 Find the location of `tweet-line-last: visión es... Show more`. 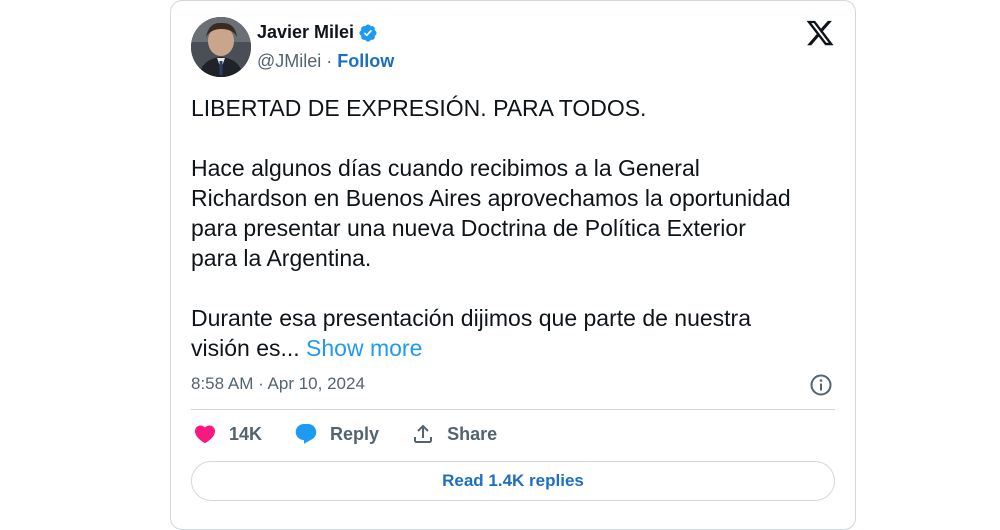

tweet-line-last: visión es... Show more is located at coordinates (516, 348).